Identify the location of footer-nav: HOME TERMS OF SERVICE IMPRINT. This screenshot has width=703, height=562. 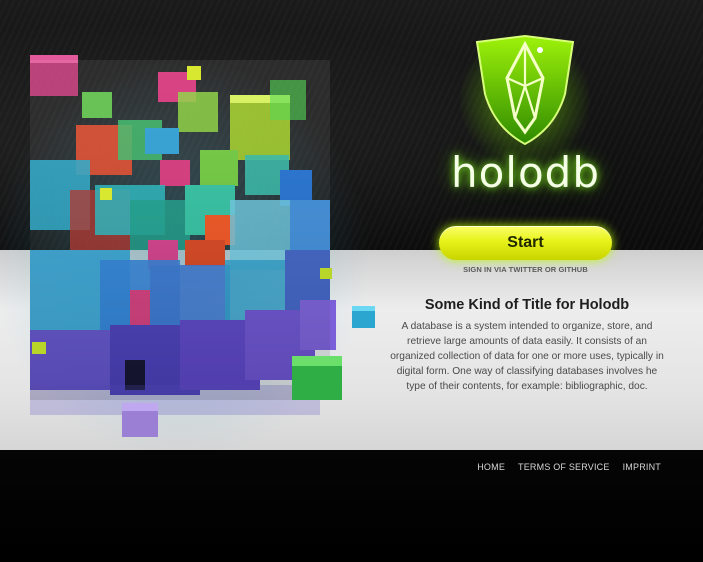
(569, 467).